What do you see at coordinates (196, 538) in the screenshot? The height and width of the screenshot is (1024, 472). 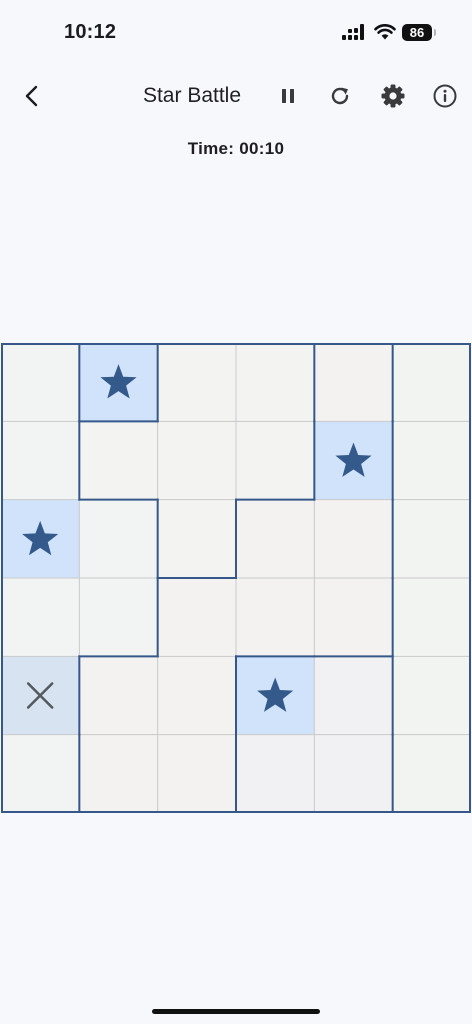 I see `board-cell-r2-c2` at bounding box center [196, 538].